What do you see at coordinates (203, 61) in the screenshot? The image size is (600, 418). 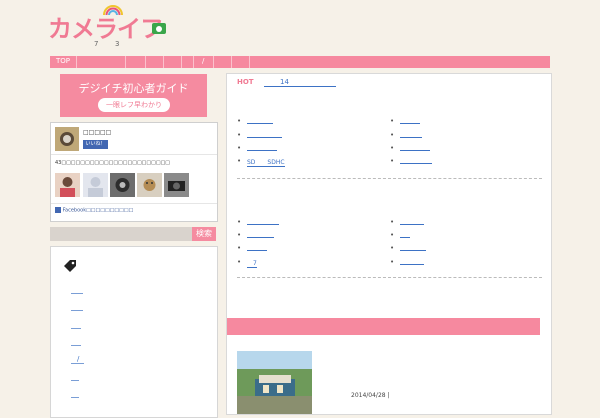 I see `nav-item: /` at bounding box center [203, 61].